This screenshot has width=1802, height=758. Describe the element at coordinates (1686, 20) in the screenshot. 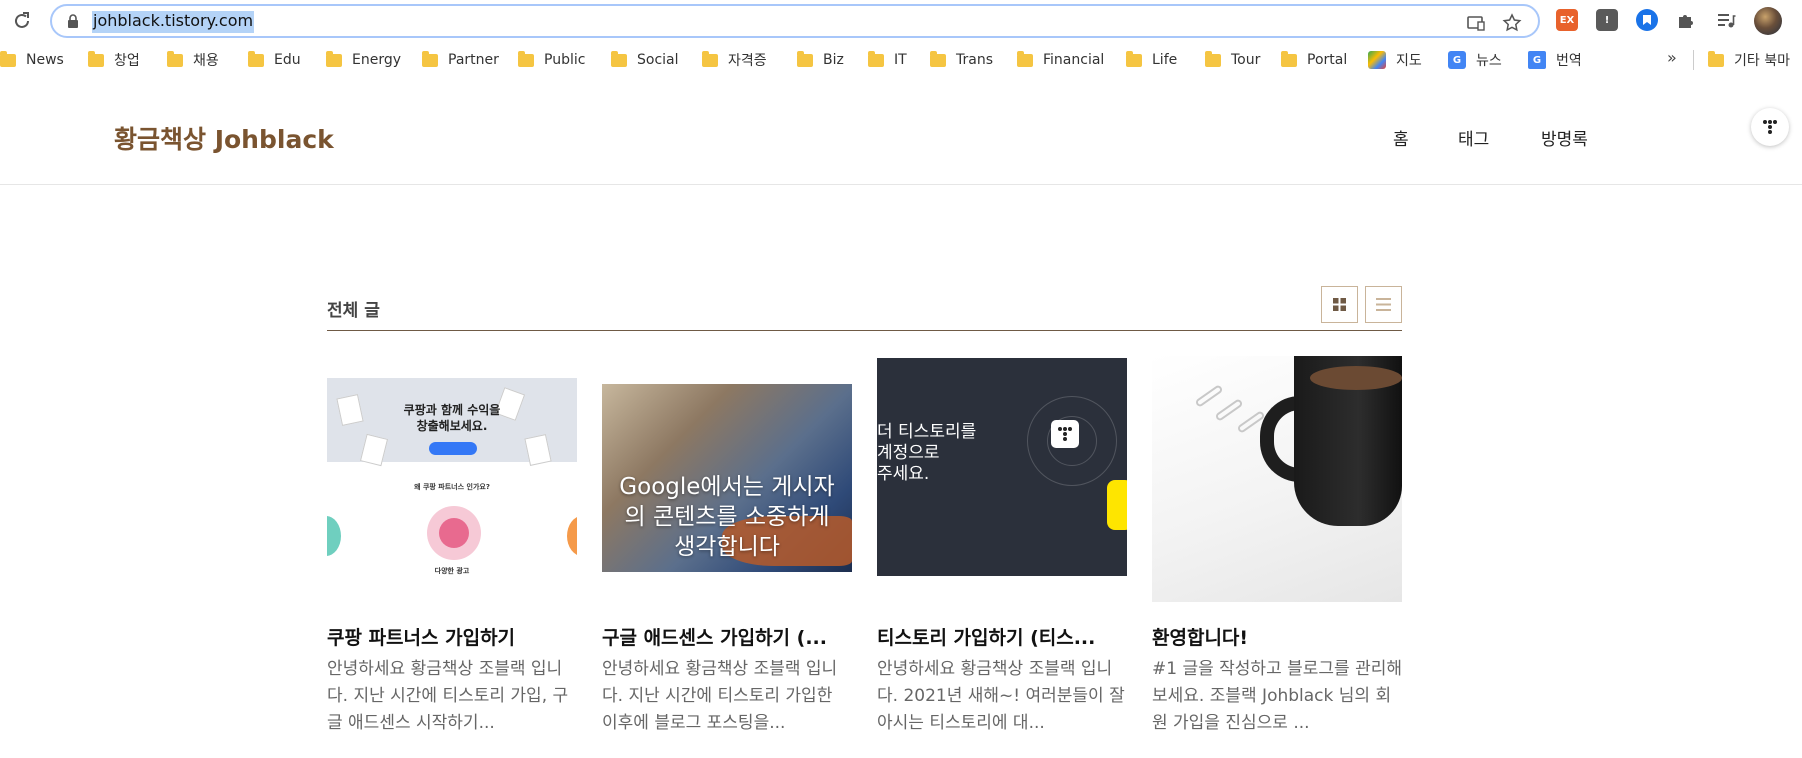

I see `puzzle-icon` at that location.